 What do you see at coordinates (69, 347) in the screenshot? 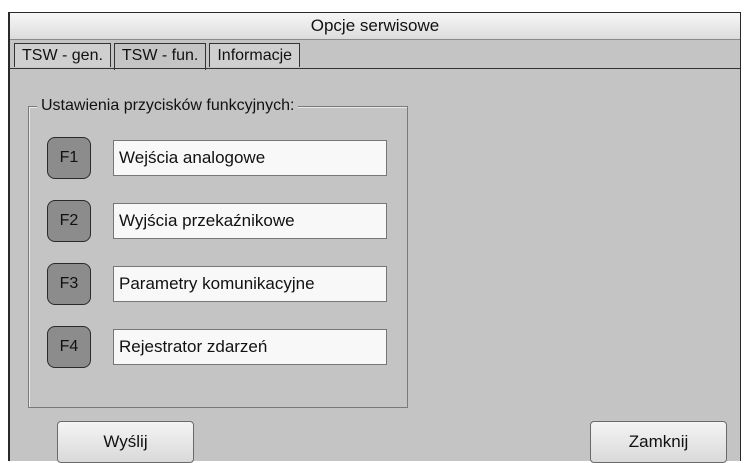
I see `f4-key-button: F4` at bounding box center [69, 347].